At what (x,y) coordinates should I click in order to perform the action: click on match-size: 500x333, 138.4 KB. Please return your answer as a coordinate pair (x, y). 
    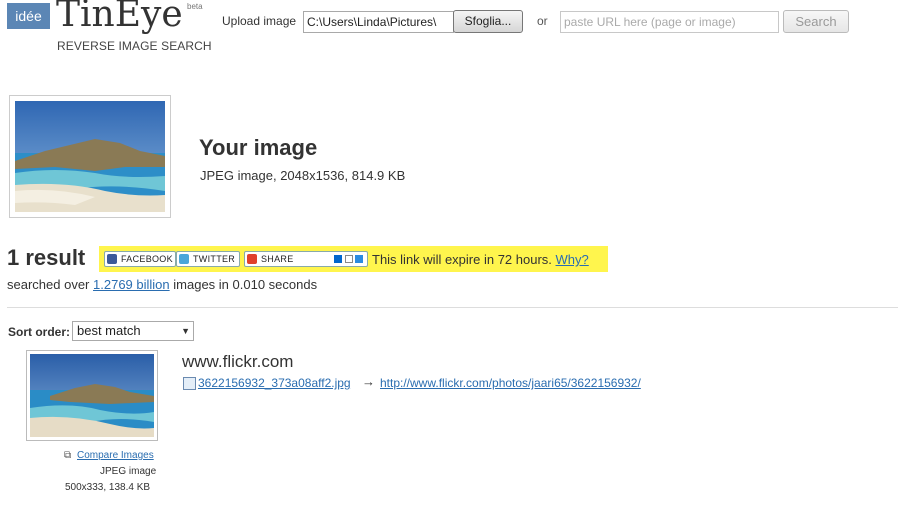
    Looking at the image, I should click on (108, 487).